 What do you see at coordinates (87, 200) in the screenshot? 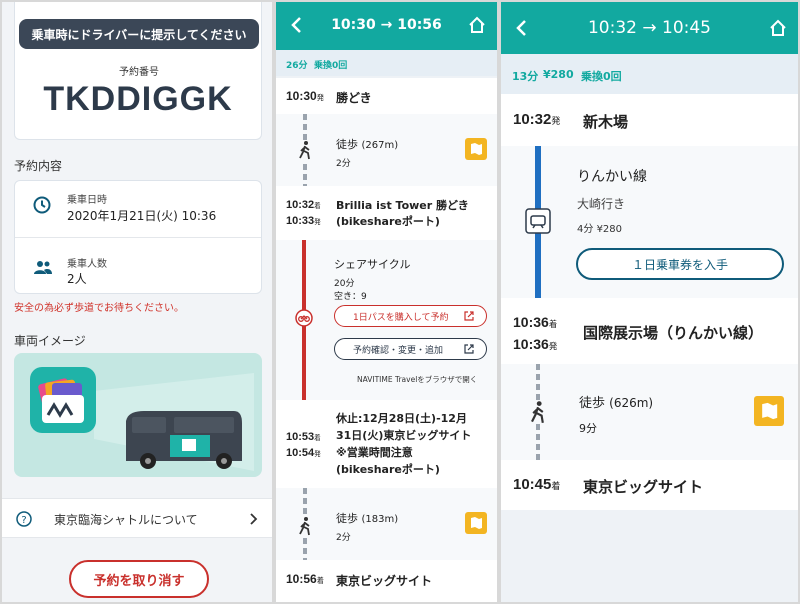
I see `datetime-label: 乗車日時` at bounding box center [87, 200].